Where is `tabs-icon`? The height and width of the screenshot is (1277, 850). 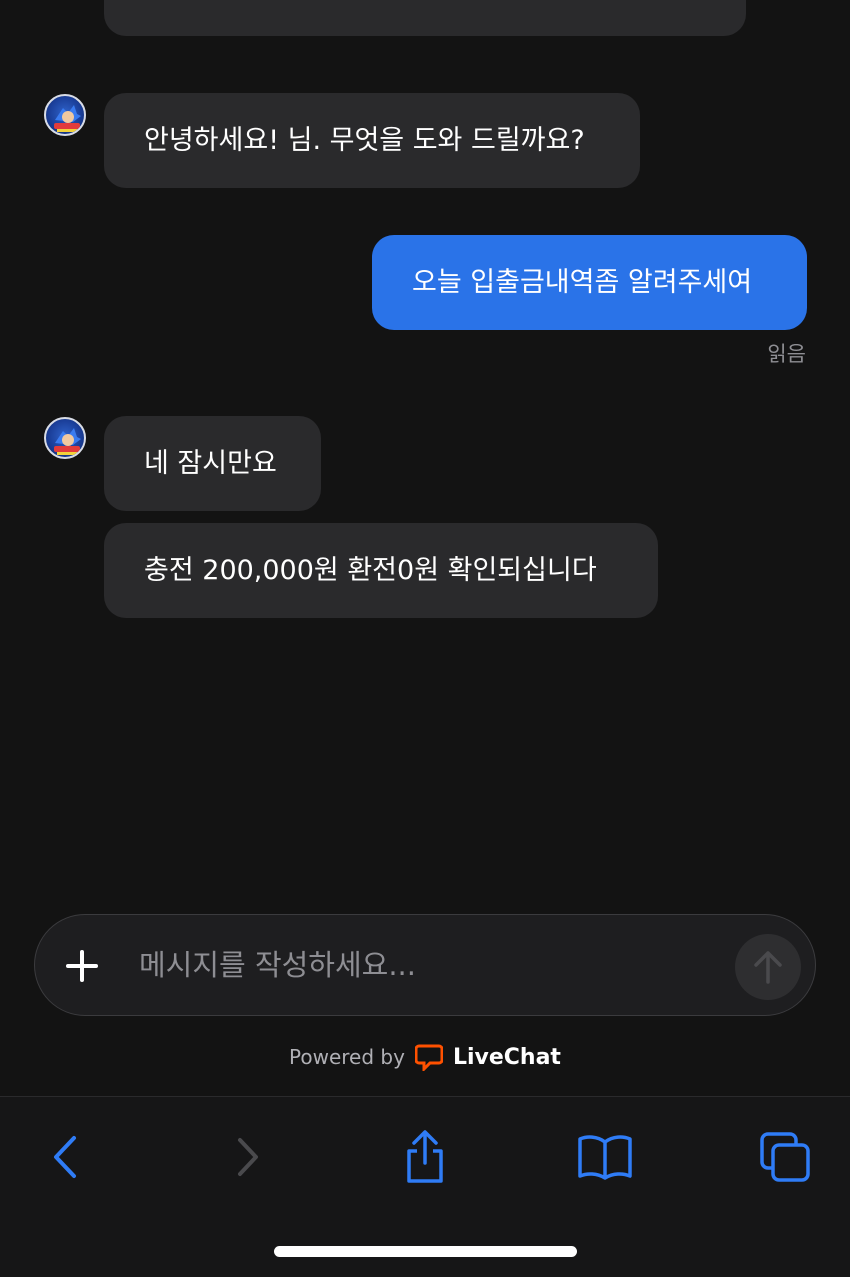 tabs-icon is located at coordinates (785, 1157).